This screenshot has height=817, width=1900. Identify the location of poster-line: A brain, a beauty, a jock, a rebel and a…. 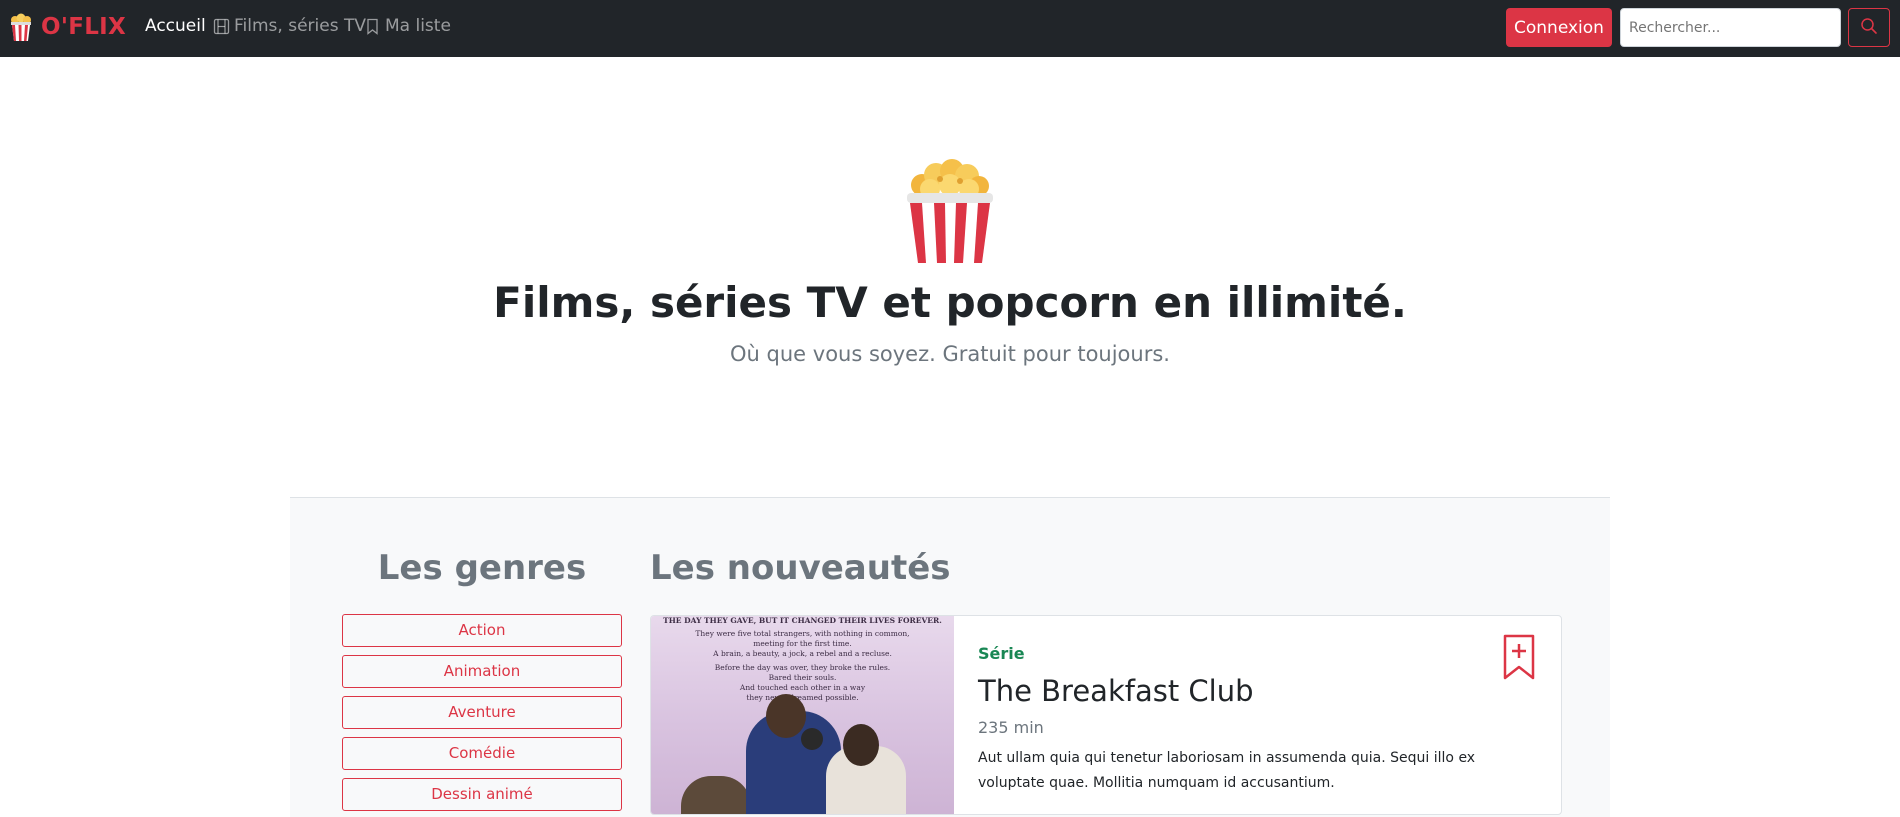
(802, 653).